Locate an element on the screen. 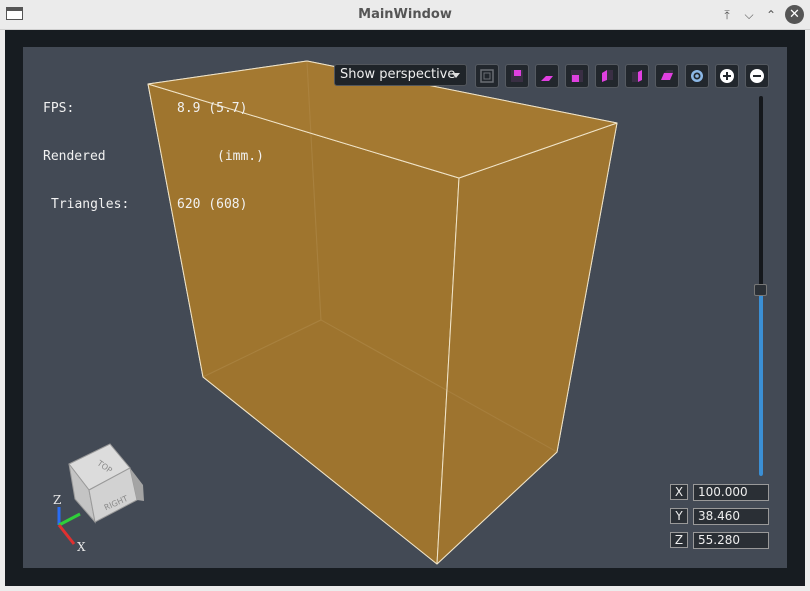  minimize-icon: ⌵ is located at coordinates (749, 15).